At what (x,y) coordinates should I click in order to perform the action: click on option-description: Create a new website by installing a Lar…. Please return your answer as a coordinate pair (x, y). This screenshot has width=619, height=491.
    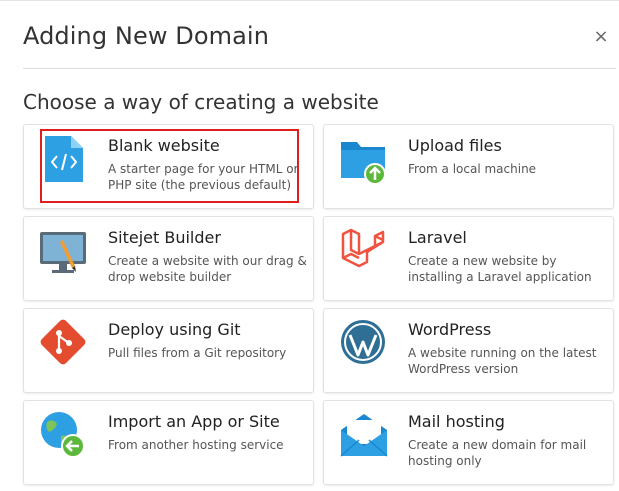
    Looking at the image, I should click on (500, 269).